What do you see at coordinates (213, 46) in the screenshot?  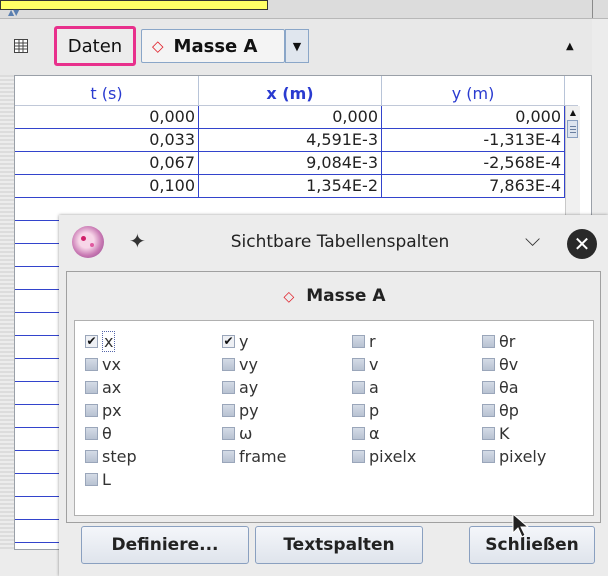 I see `mass-selector: ◇ Masse A` at bounding box center [213, 46].